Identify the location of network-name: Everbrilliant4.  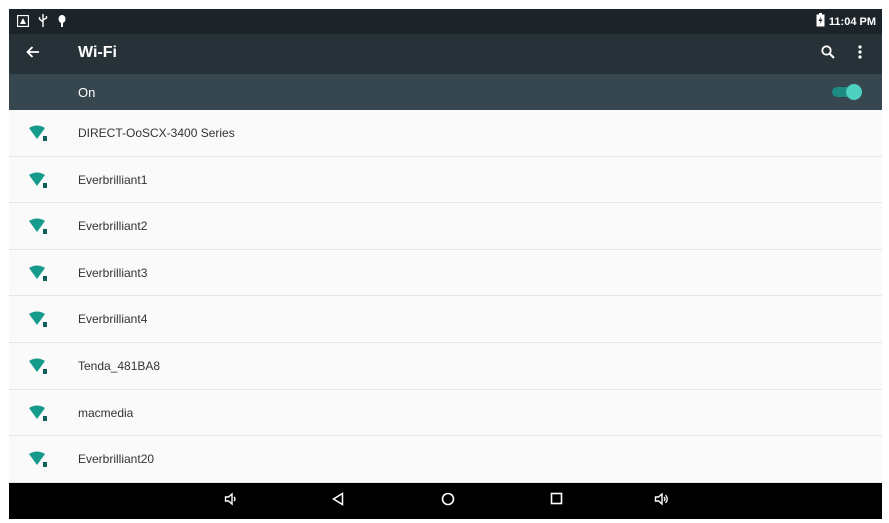
(113, 319).